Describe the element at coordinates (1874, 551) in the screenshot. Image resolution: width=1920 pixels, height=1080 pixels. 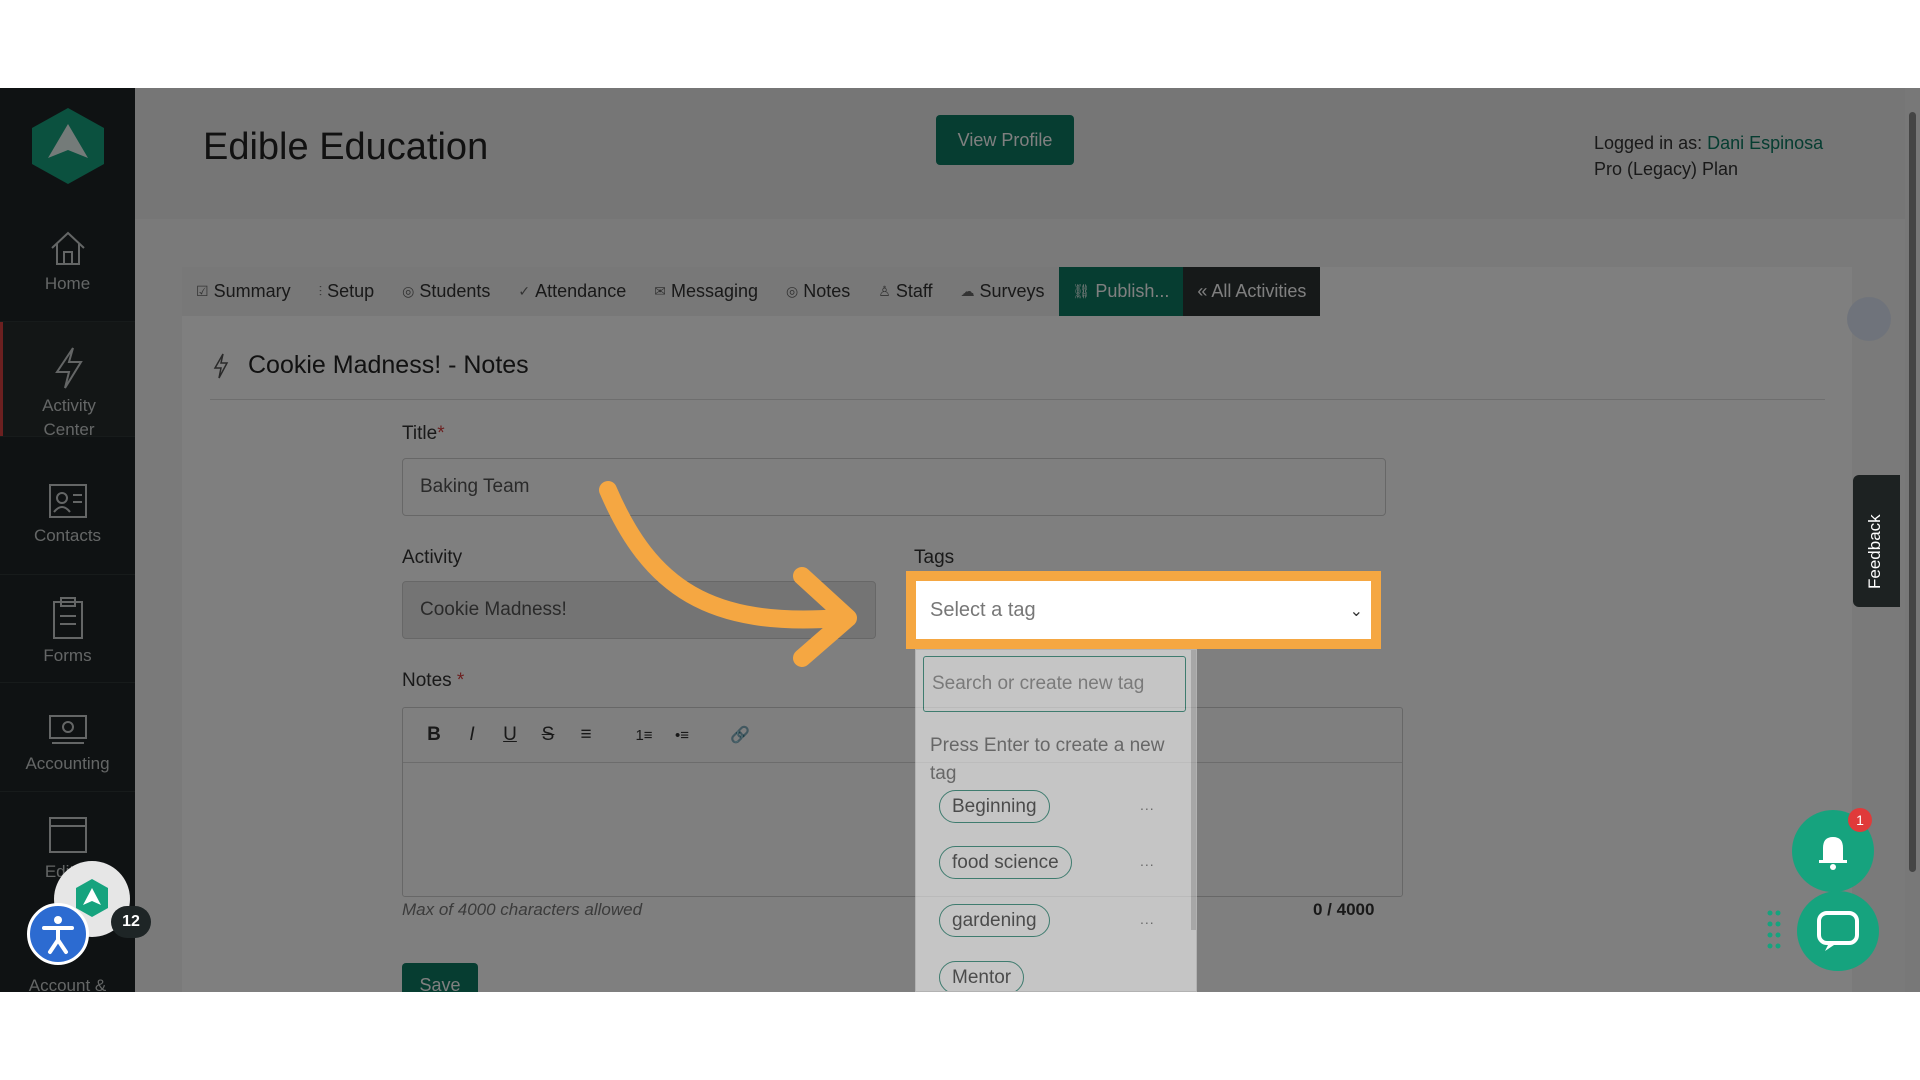
I see `feedback-label: Feedback` at that location.